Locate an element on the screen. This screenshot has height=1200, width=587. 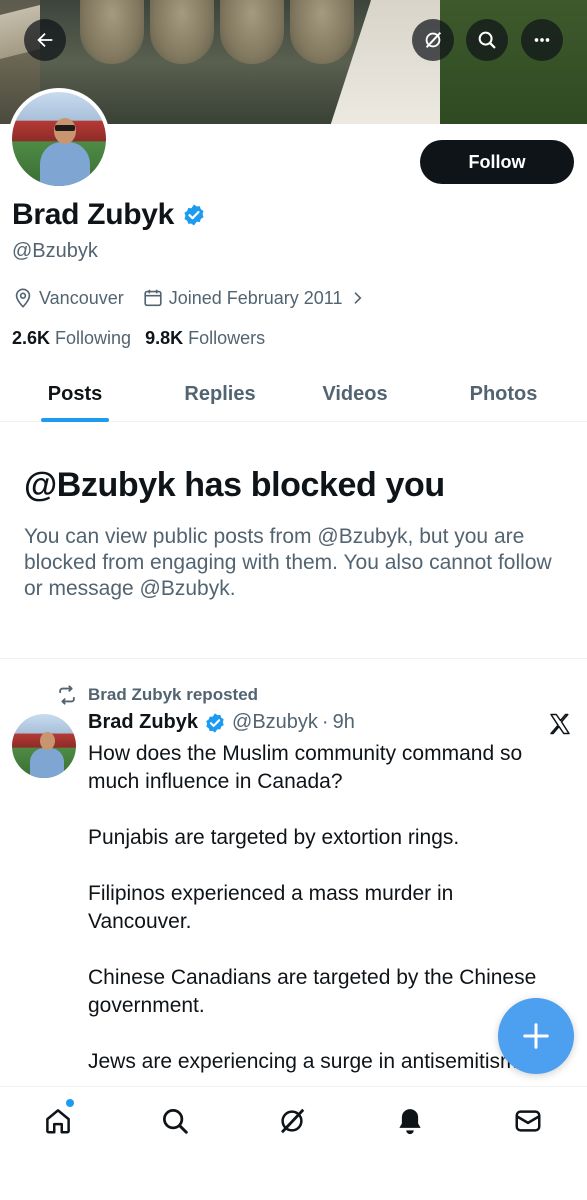
profile-avatar is located at coordinates (59, 139).